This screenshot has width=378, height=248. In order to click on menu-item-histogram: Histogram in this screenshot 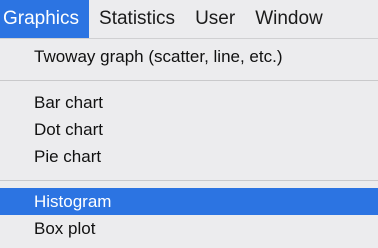, I will do `click(189, 201)`.